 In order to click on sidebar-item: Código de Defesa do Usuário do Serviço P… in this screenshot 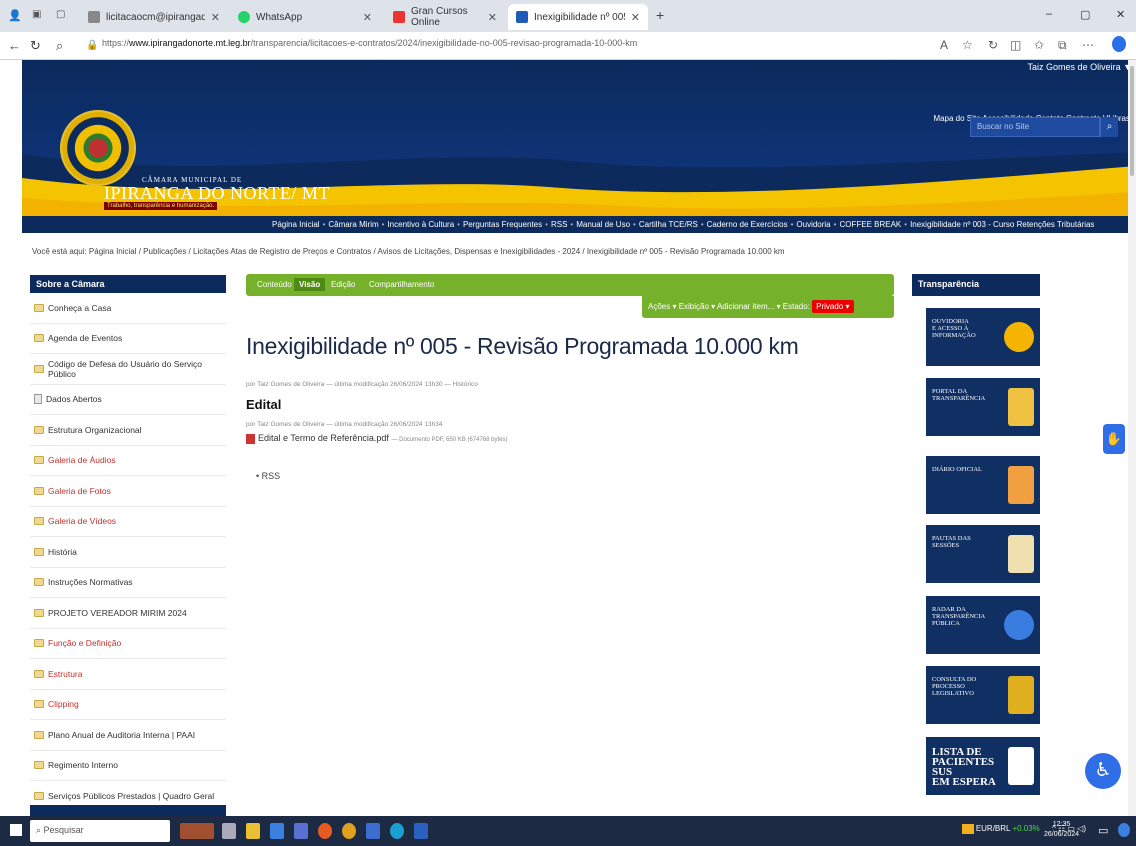, I will do `click(128, 369)`.